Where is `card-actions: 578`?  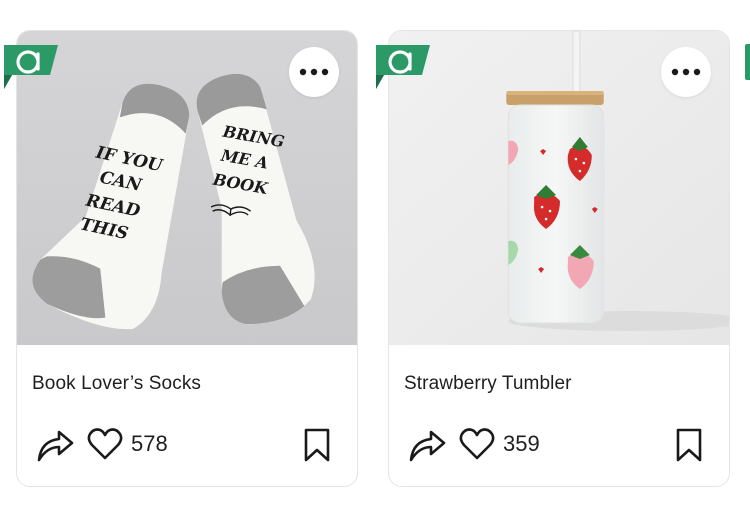
card-actions: 578 is located at coordinates (187, 445).